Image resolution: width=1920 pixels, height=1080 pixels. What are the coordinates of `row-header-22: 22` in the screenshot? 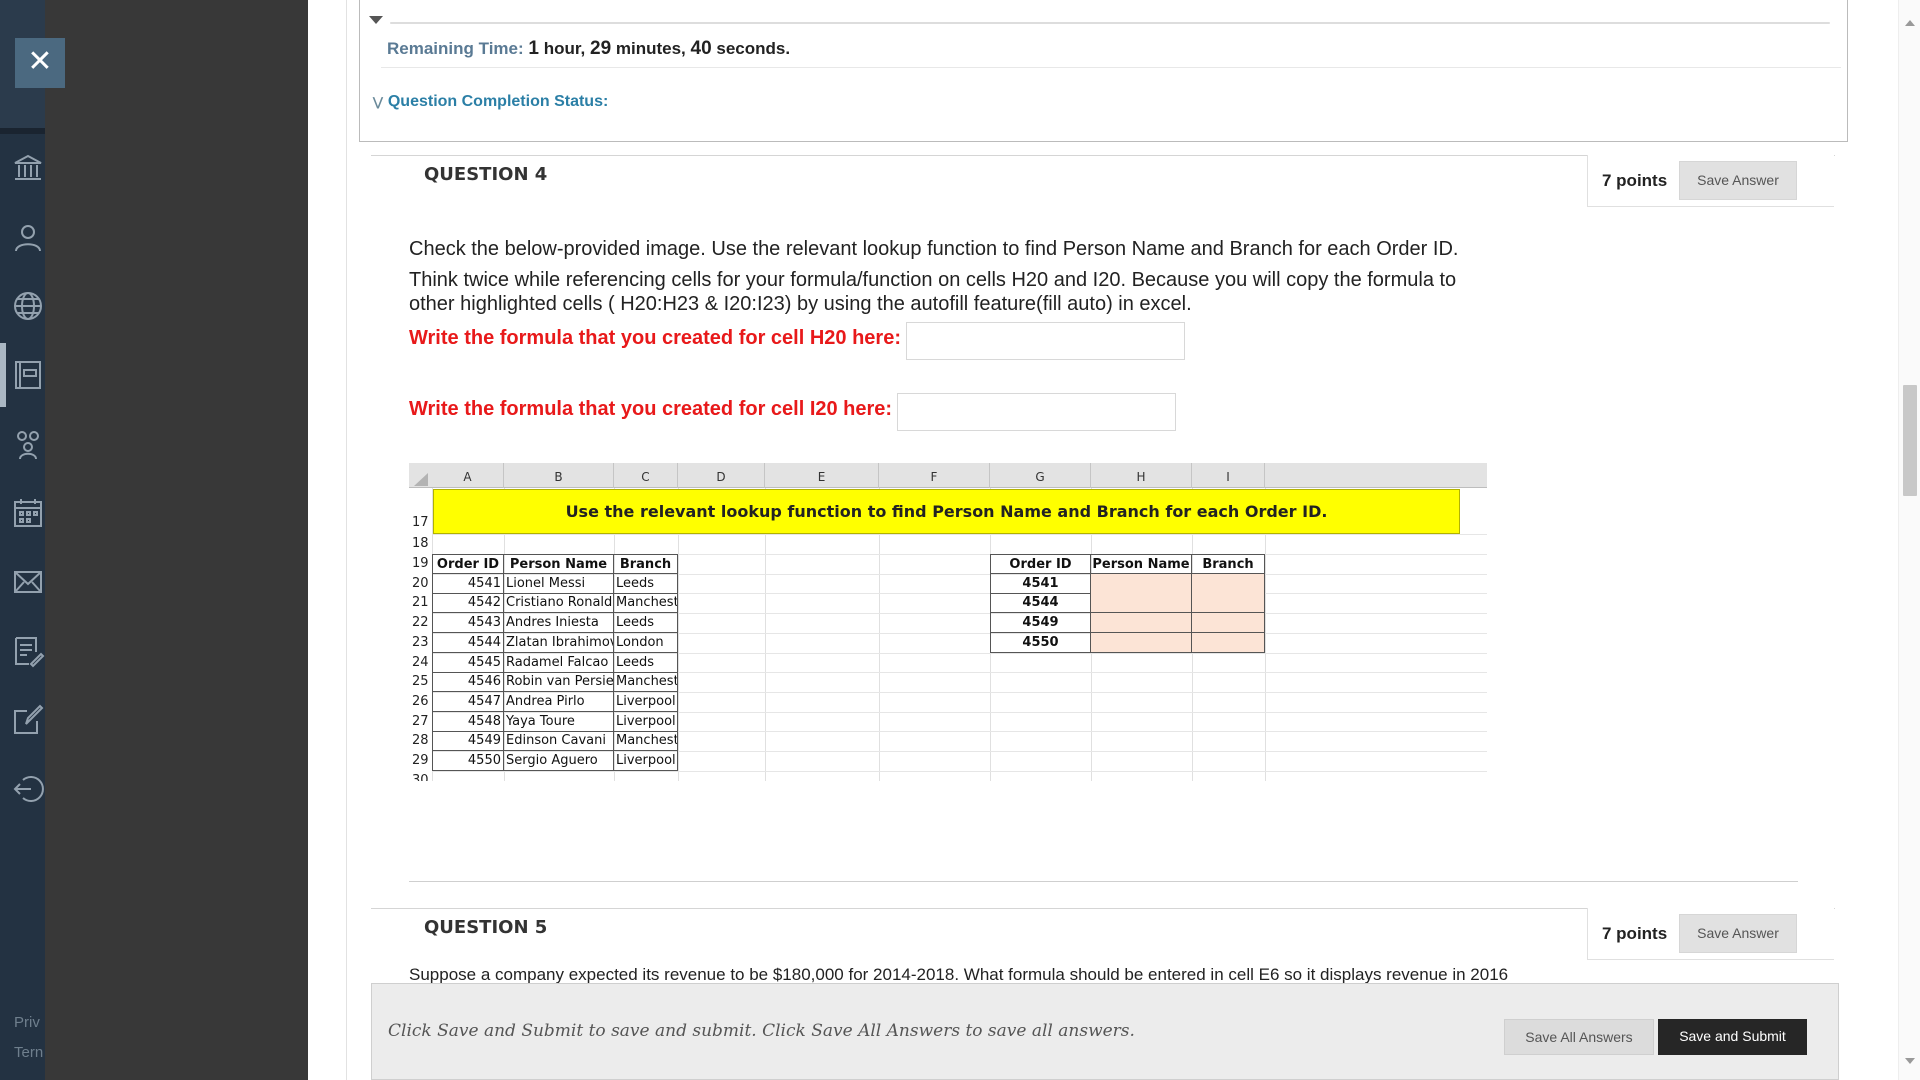 It's located at (420, 623).